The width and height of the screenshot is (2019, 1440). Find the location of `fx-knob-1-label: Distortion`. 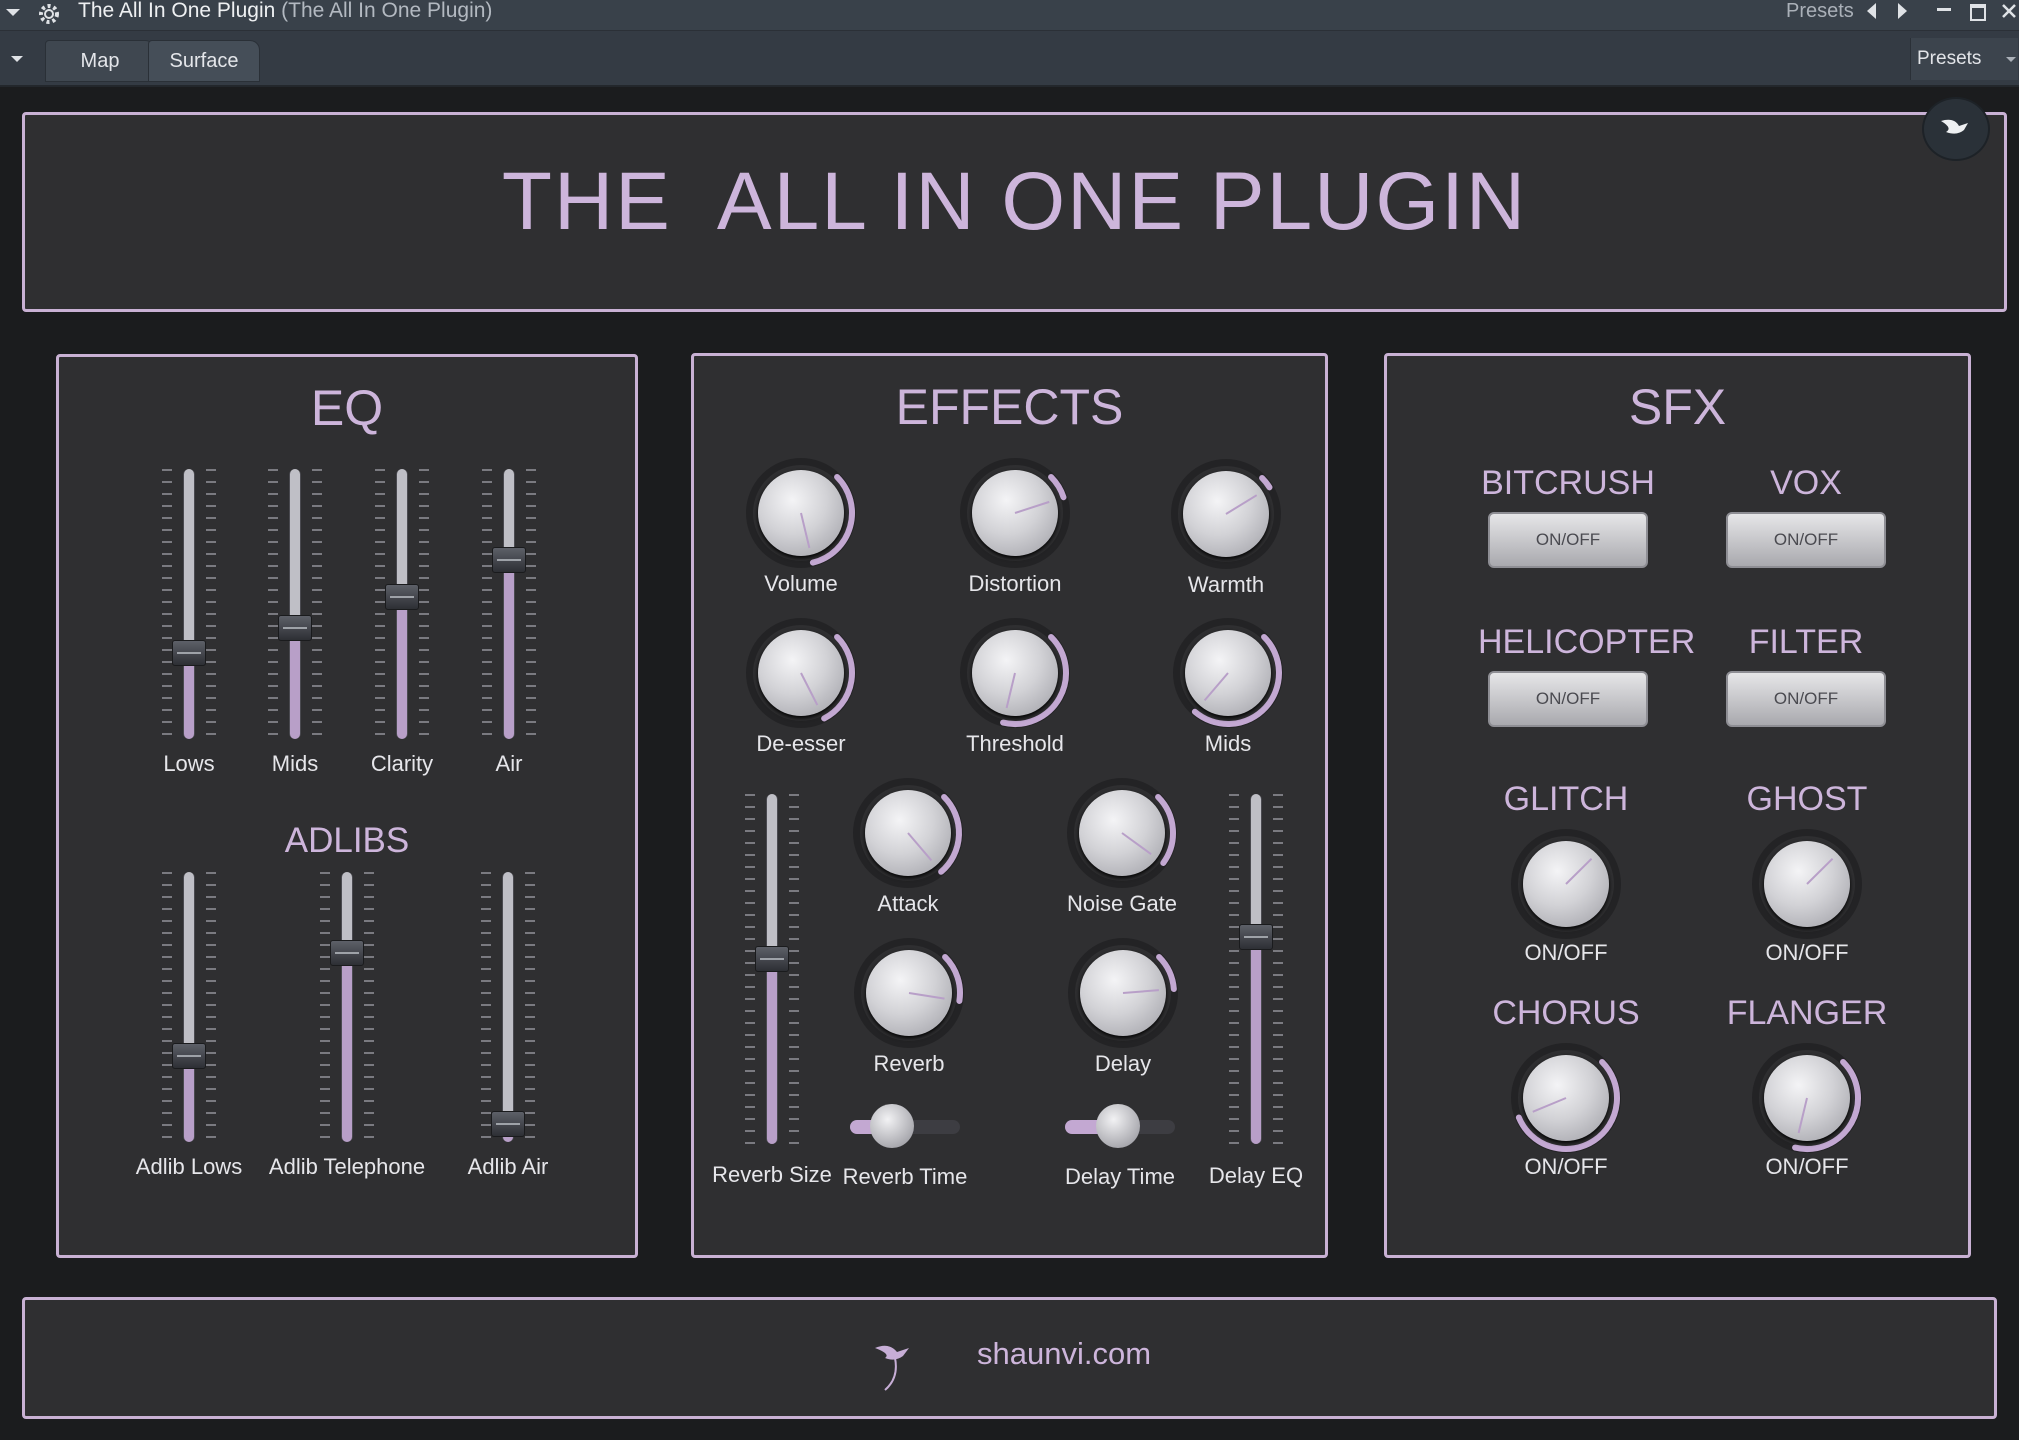

fx-knob-1-label: Distortion is located at coordinates (1015, 583).